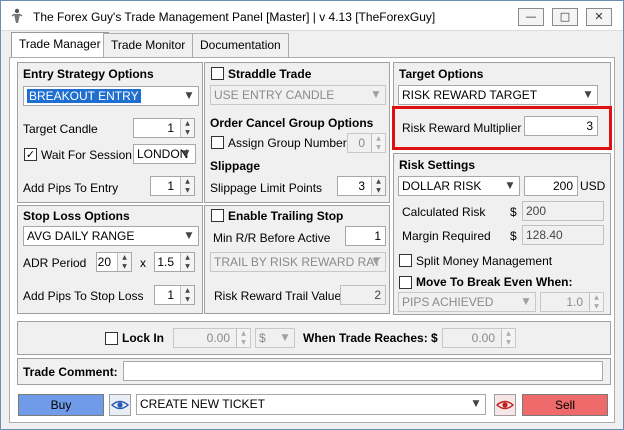 The image size is (624, 430). I want to click on assign-group-label: Assign Group Number, so click(287, 143).